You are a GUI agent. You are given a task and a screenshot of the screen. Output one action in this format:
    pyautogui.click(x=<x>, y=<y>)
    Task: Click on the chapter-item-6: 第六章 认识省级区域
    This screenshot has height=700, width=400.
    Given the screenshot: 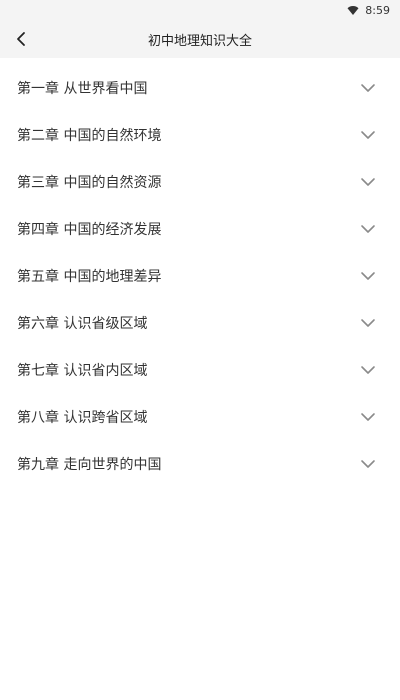 What is the action you would take?
    pyautogui.click(x=200, y=322)
    